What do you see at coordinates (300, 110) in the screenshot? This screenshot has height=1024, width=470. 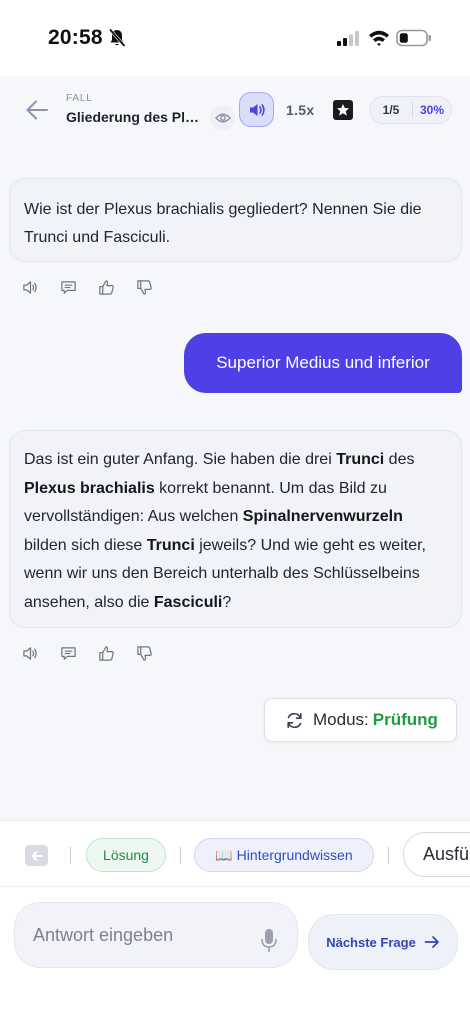 I see `playback-speed-button: 1.5x` at bounding box center [300, 110].